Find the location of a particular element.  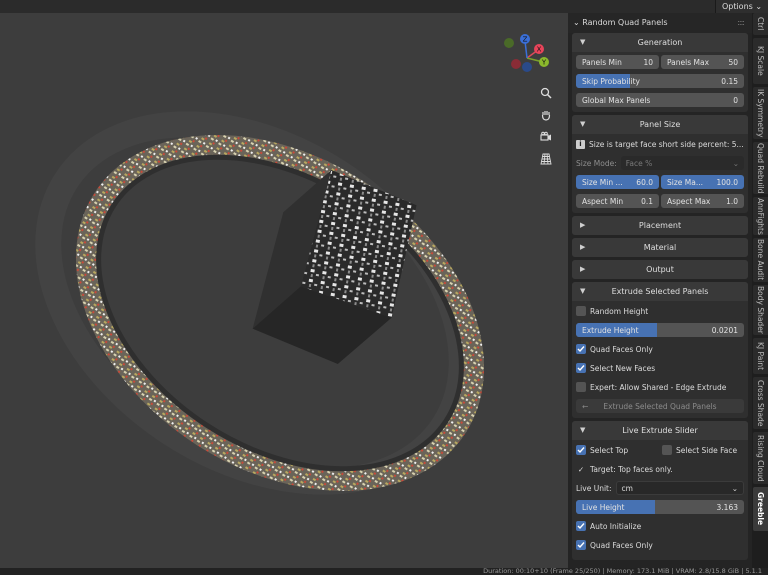

quad-faces-only-checkbox: Quad Faces Only is located at coordinates (660, 349).